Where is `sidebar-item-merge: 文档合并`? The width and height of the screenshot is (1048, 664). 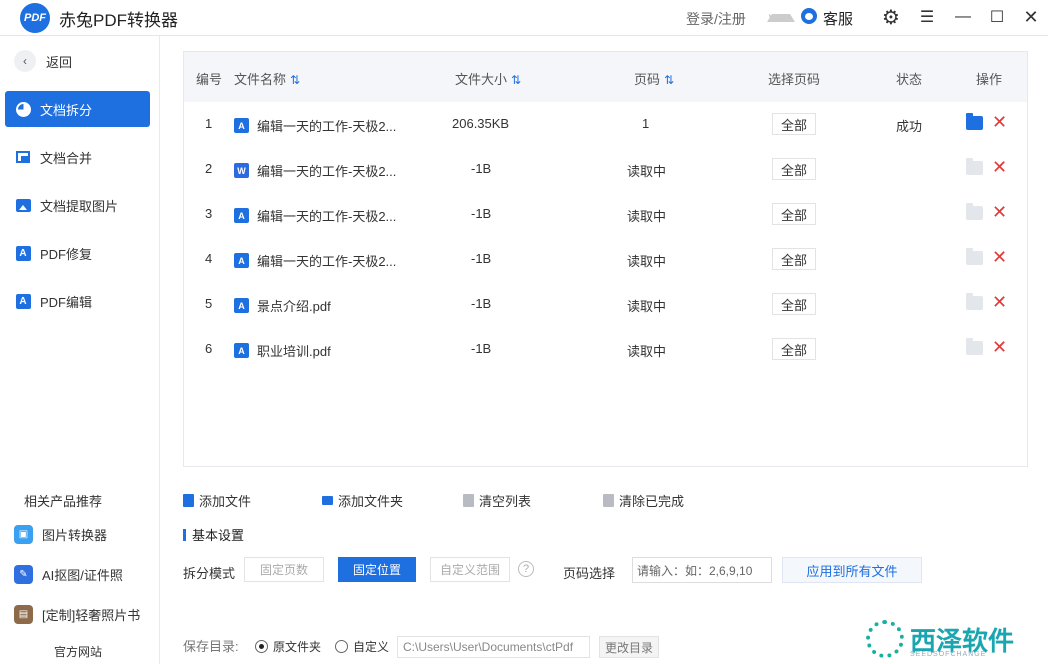
sidebar-item-merge: 文档合并 is located at coordinates (77, 157).